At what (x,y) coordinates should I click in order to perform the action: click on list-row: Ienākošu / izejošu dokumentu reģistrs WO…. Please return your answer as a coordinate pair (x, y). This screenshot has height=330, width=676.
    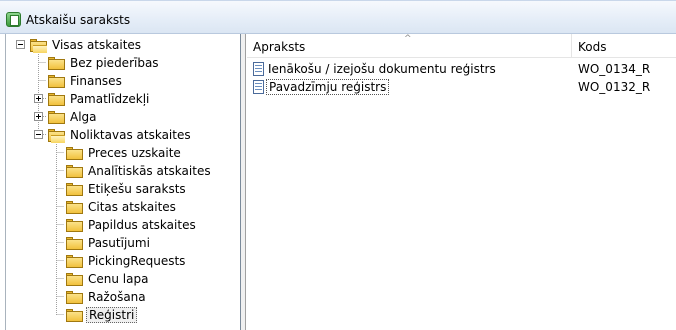
    Looking at the image, I should click on (461, 69).